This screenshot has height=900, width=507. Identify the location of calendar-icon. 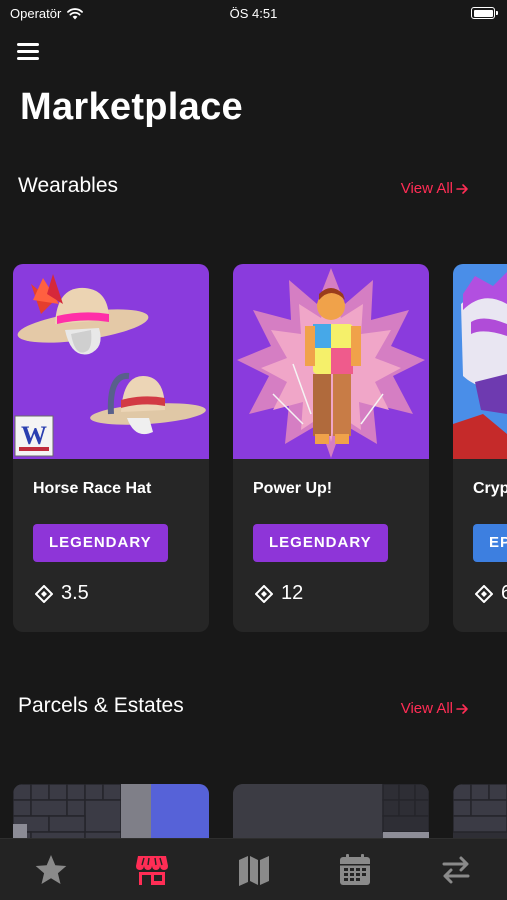
(354, 869).